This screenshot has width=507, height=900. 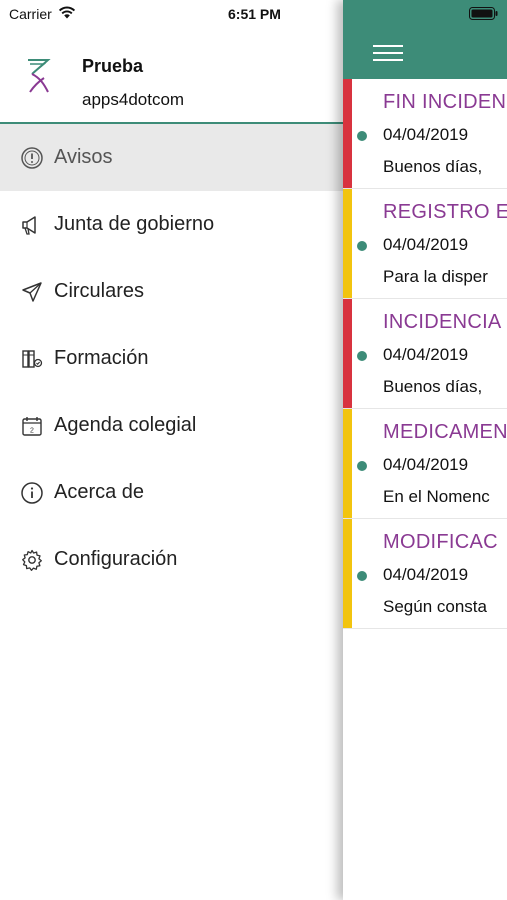 What do you see at coordinates (435, 606) in the screenshot?
I see `notice-preview: Según consta` at bounding box center [435, 606].